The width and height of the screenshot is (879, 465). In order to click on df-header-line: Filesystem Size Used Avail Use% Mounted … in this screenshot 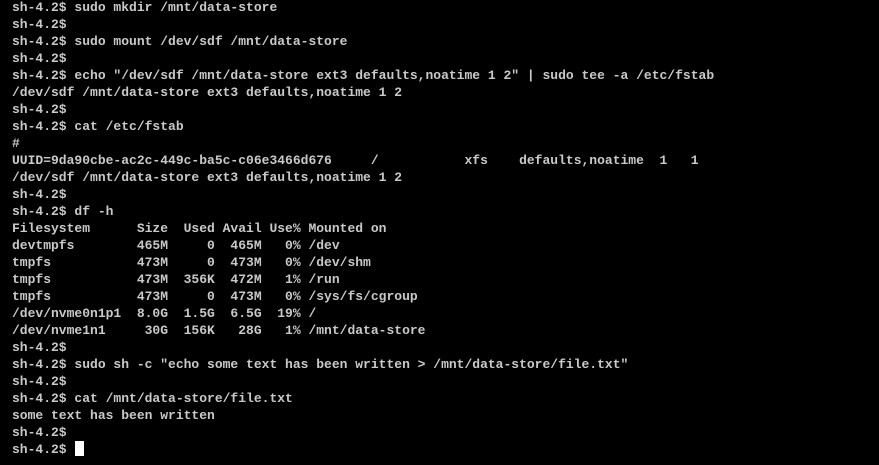, I will do `click(199, 228)`.